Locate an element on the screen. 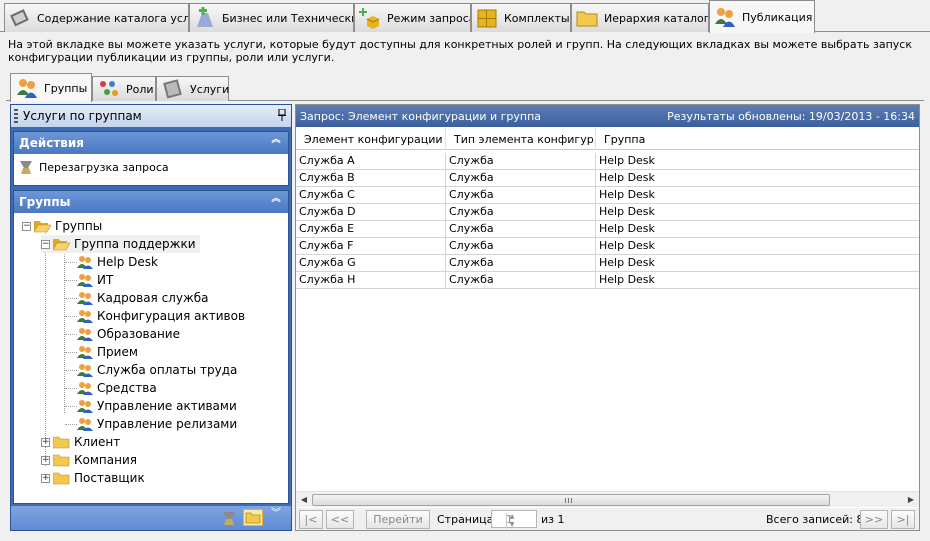 Image resolution: width=930 pixels, height=541 pixels. tree-node-group: Управление активами is located at coordinates (157, 406).